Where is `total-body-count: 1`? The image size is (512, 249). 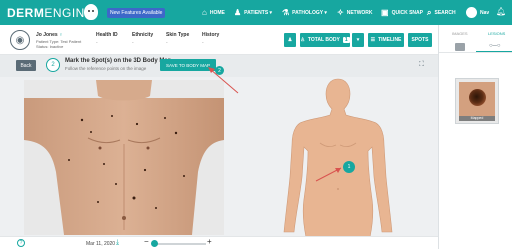
total-body-count: 1 is located at coordinates (346, 40).